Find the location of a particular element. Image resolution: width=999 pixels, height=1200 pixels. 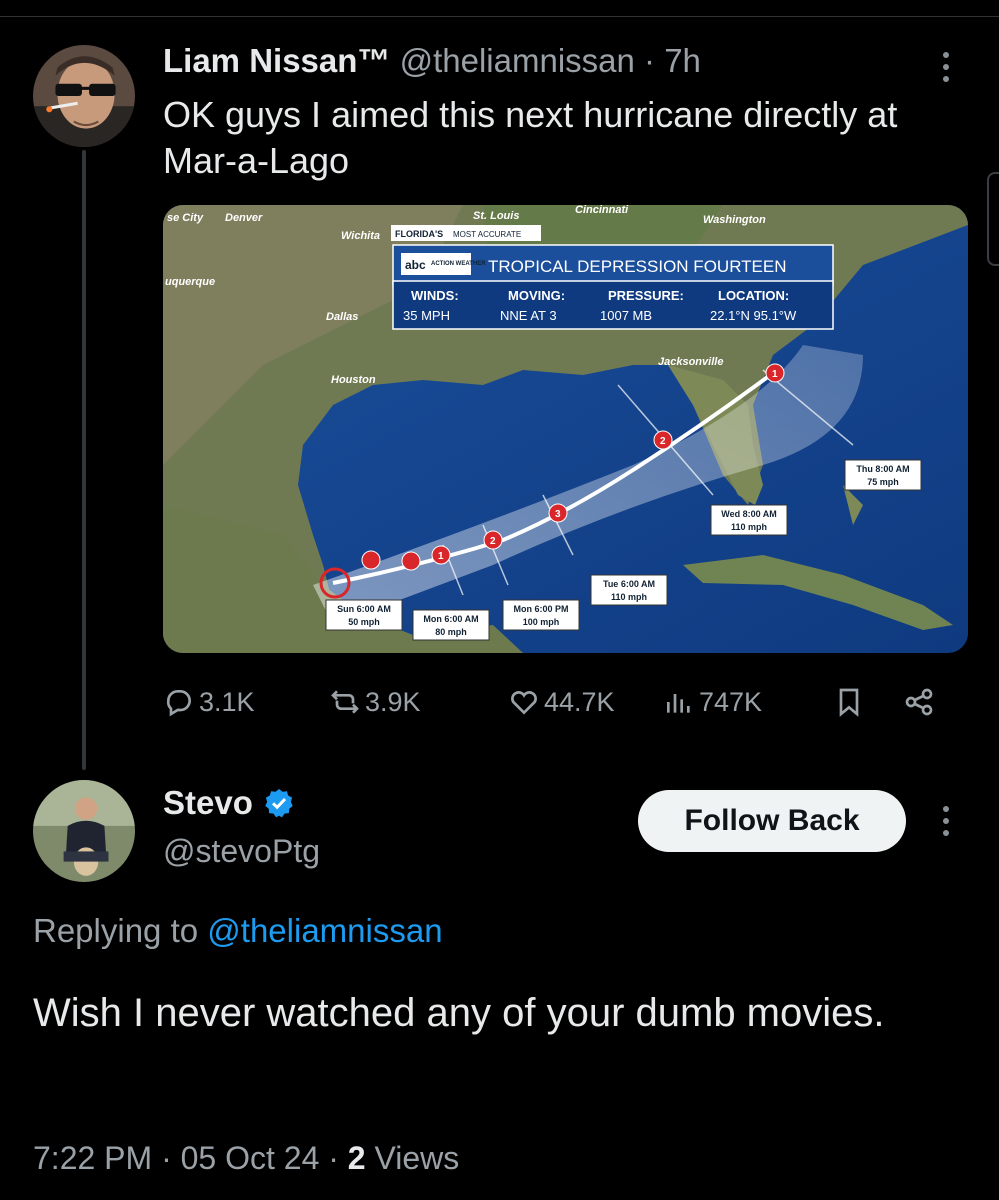

city-label: St. Louis is located at coordinates (496, 216).